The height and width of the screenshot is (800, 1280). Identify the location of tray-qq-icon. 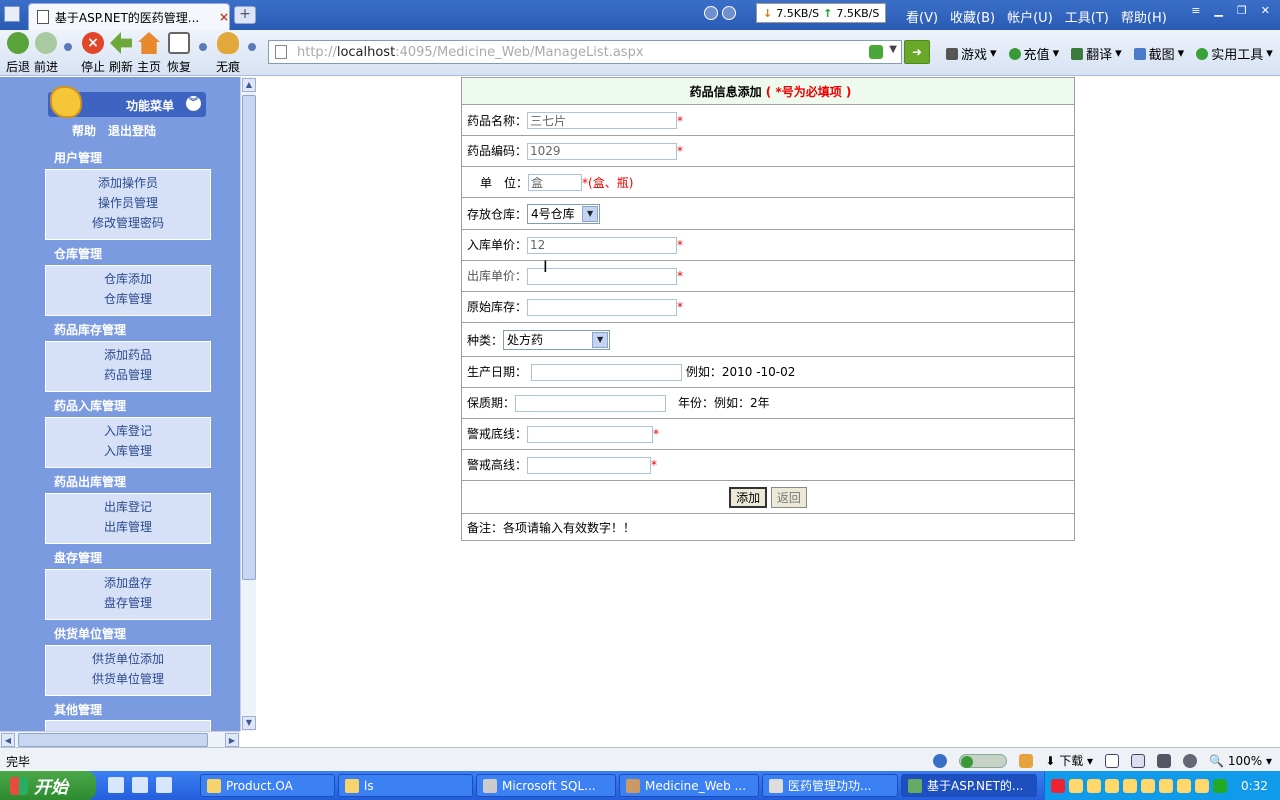
(1148, 785).